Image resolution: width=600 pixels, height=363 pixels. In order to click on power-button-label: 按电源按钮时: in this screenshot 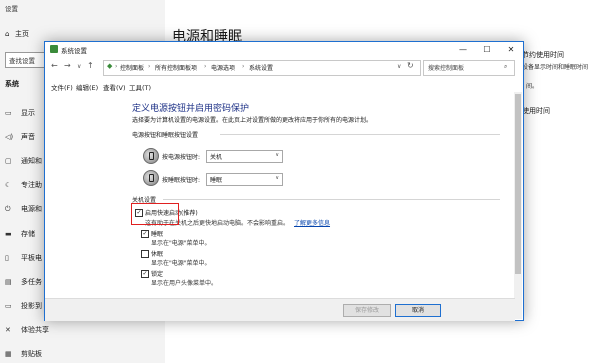, I will do `click(181, 157)`.